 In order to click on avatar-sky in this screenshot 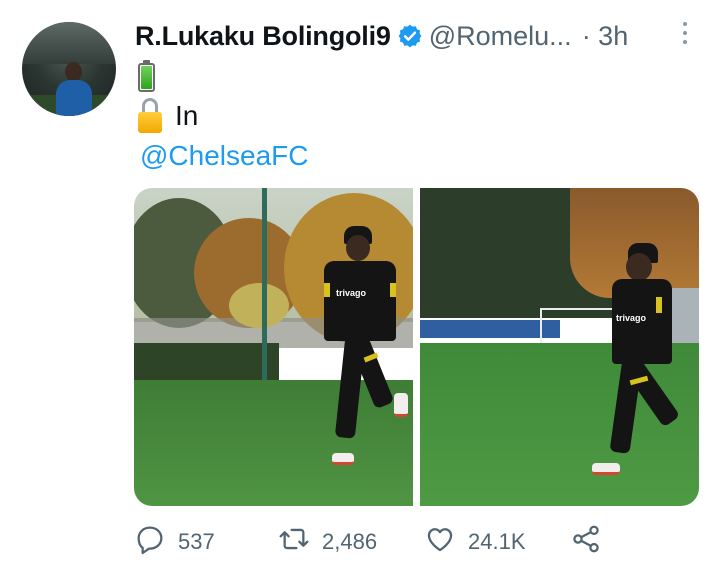, I will do `click(69, 43)`.